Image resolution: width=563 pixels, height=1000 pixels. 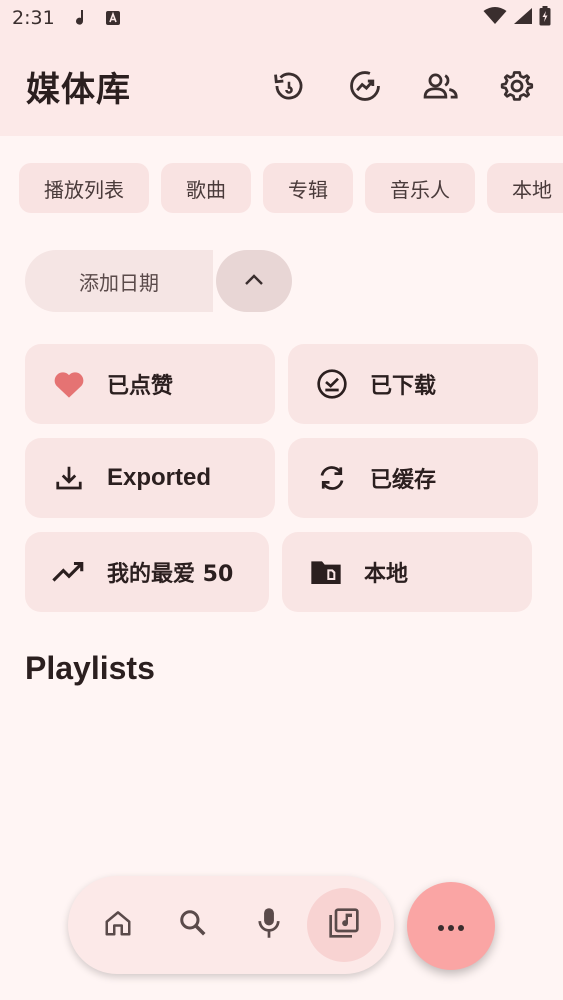 I want to click on sort-by-button: 添加日期, so click(x=119, y=281).